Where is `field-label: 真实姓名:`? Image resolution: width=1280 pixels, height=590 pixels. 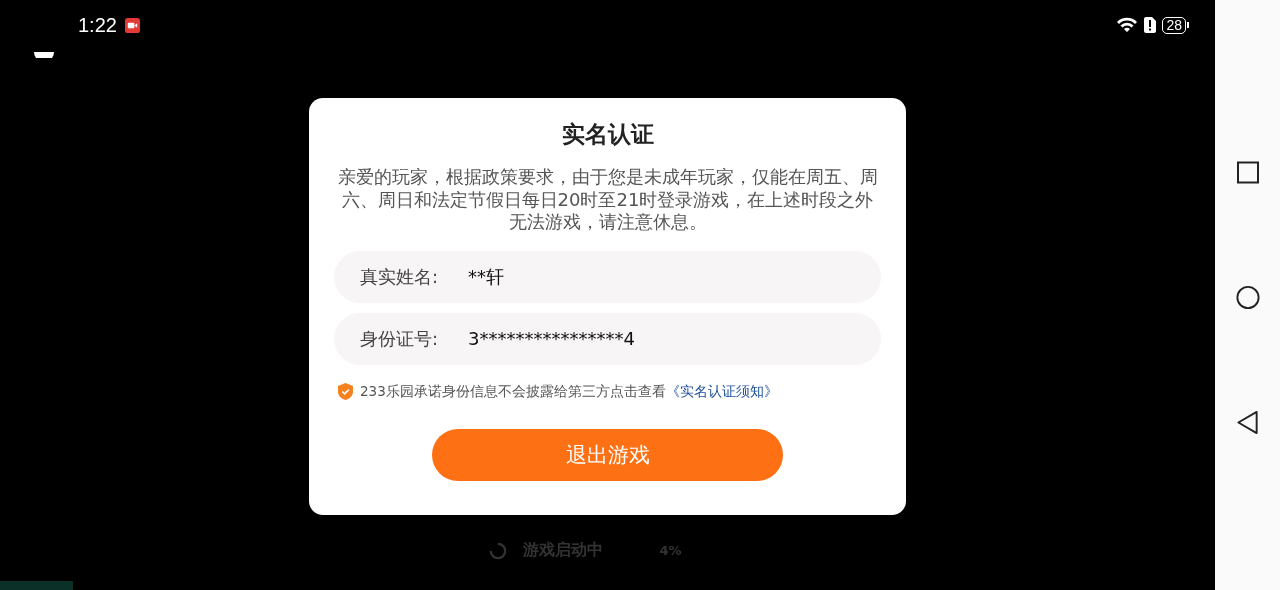 field-label: 真实姓名: is located at coordinates (400, 276).